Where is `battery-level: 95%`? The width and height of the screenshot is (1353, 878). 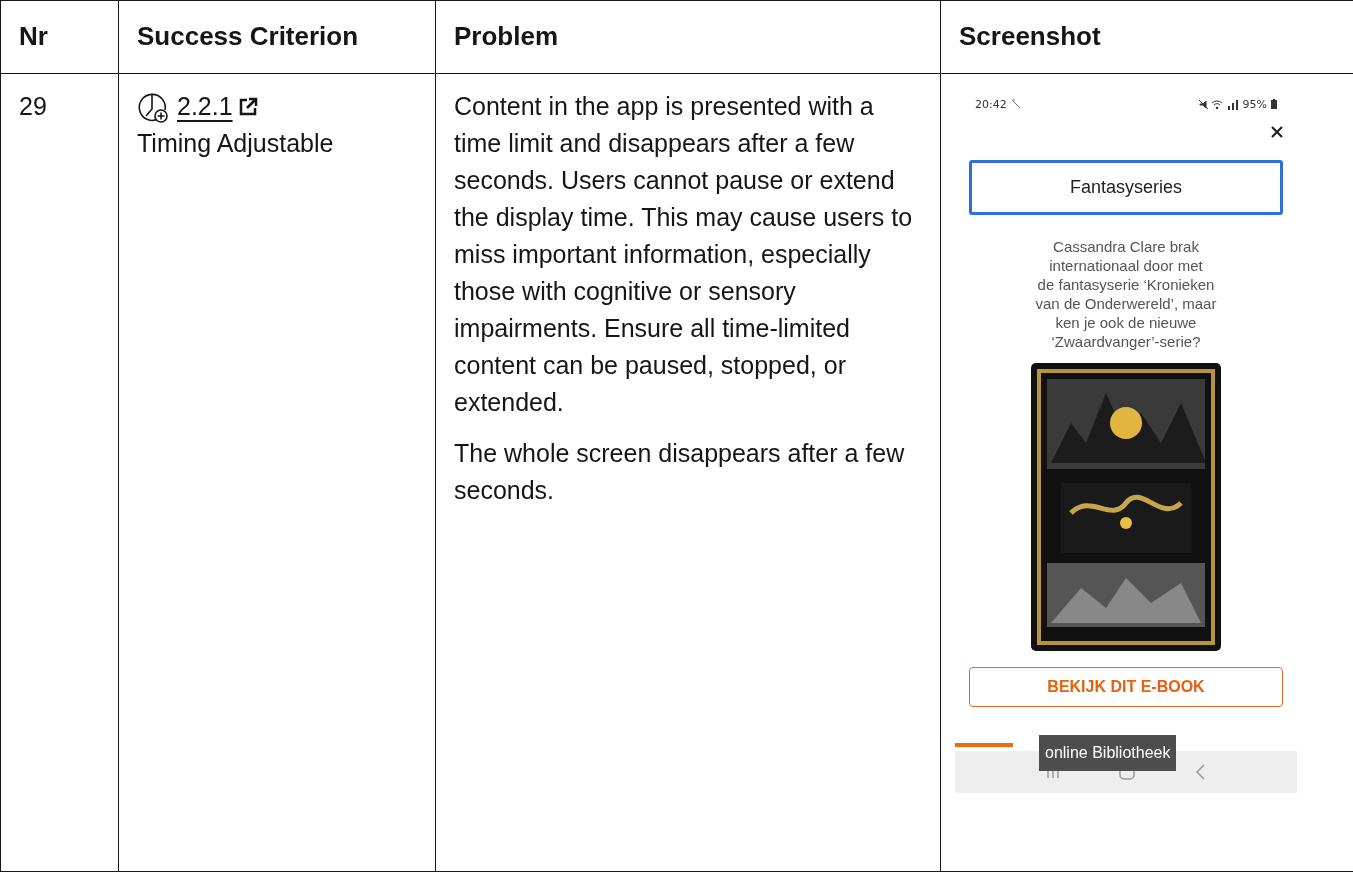 battery-level: 95% is located at coordinates (1254, 104).